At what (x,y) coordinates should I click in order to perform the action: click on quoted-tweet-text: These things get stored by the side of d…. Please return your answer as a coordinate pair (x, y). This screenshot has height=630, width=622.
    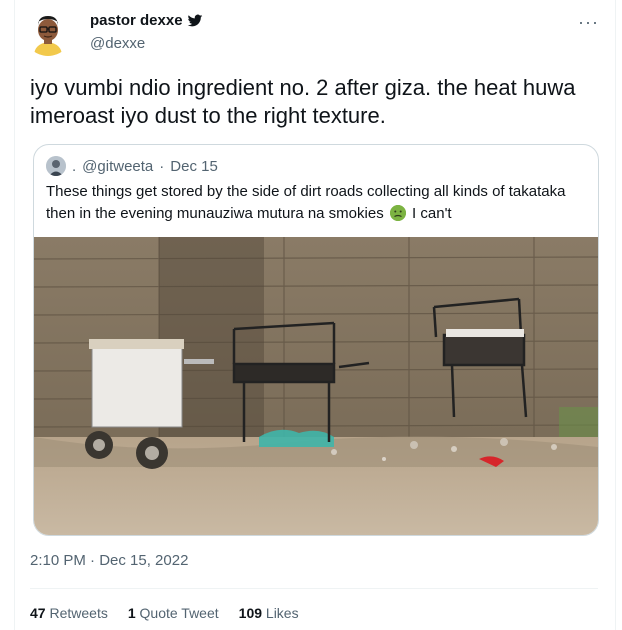
    Looking at the image, I should click on (316, 203).